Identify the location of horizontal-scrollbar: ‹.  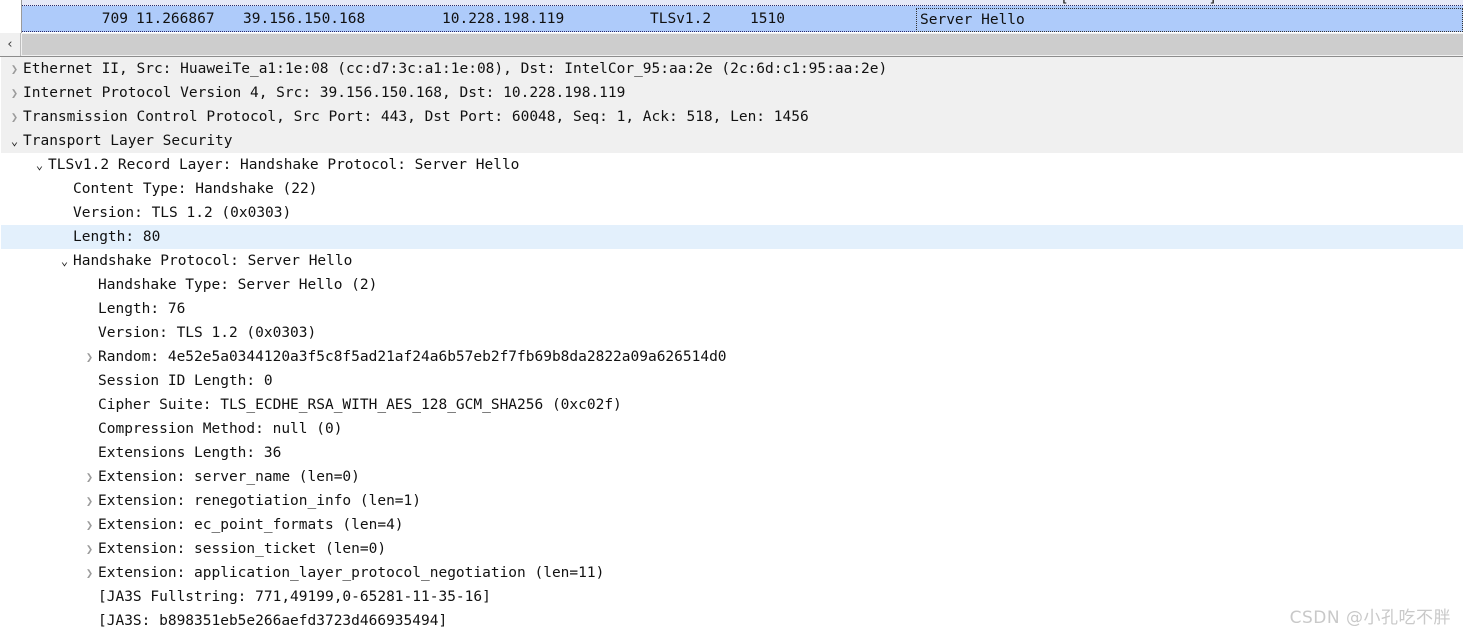
(731, 45).